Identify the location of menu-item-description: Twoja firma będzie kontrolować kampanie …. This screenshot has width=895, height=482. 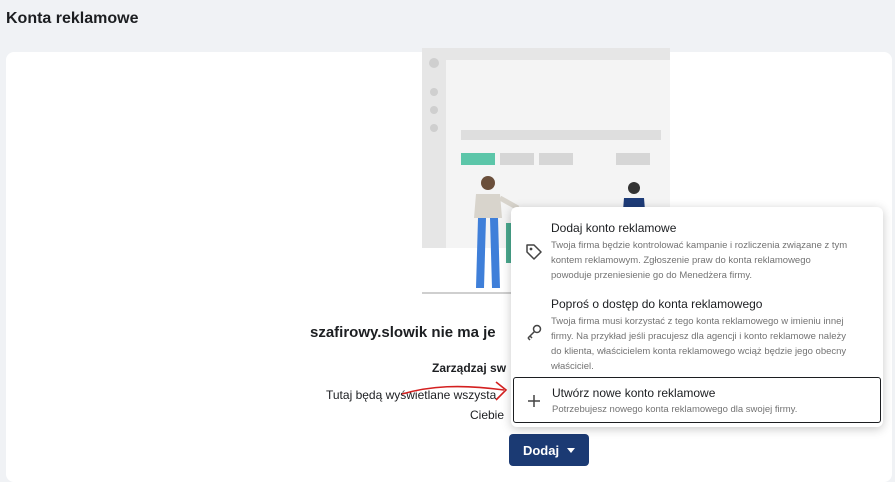
(699, 260).